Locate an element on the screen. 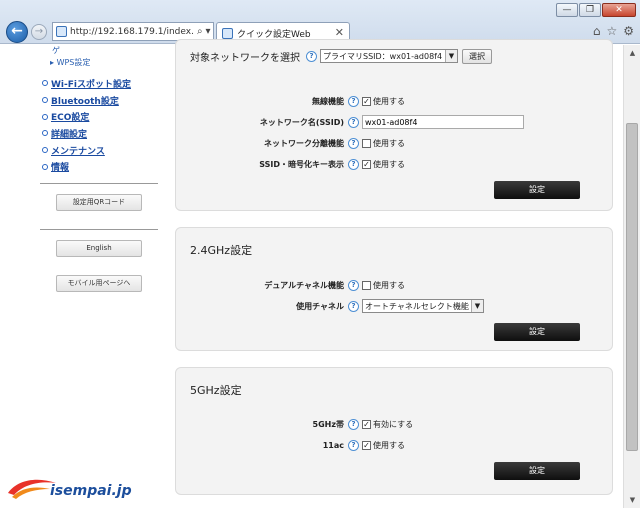 The width and height of the screenshot is (640, 508). dual-channel-checkbox is located at coordinates (366, 285).